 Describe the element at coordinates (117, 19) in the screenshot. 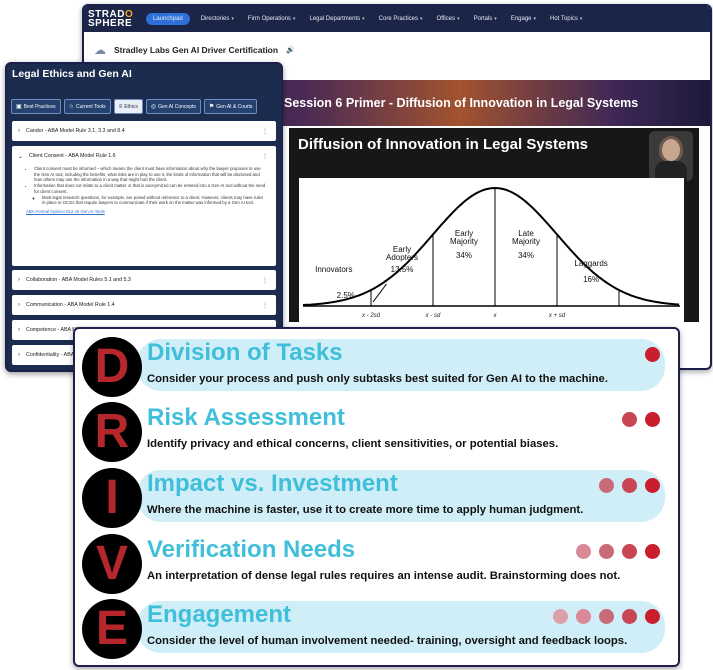

I see `stradley-sphere-logo: STRADO SPHERE` at that location.